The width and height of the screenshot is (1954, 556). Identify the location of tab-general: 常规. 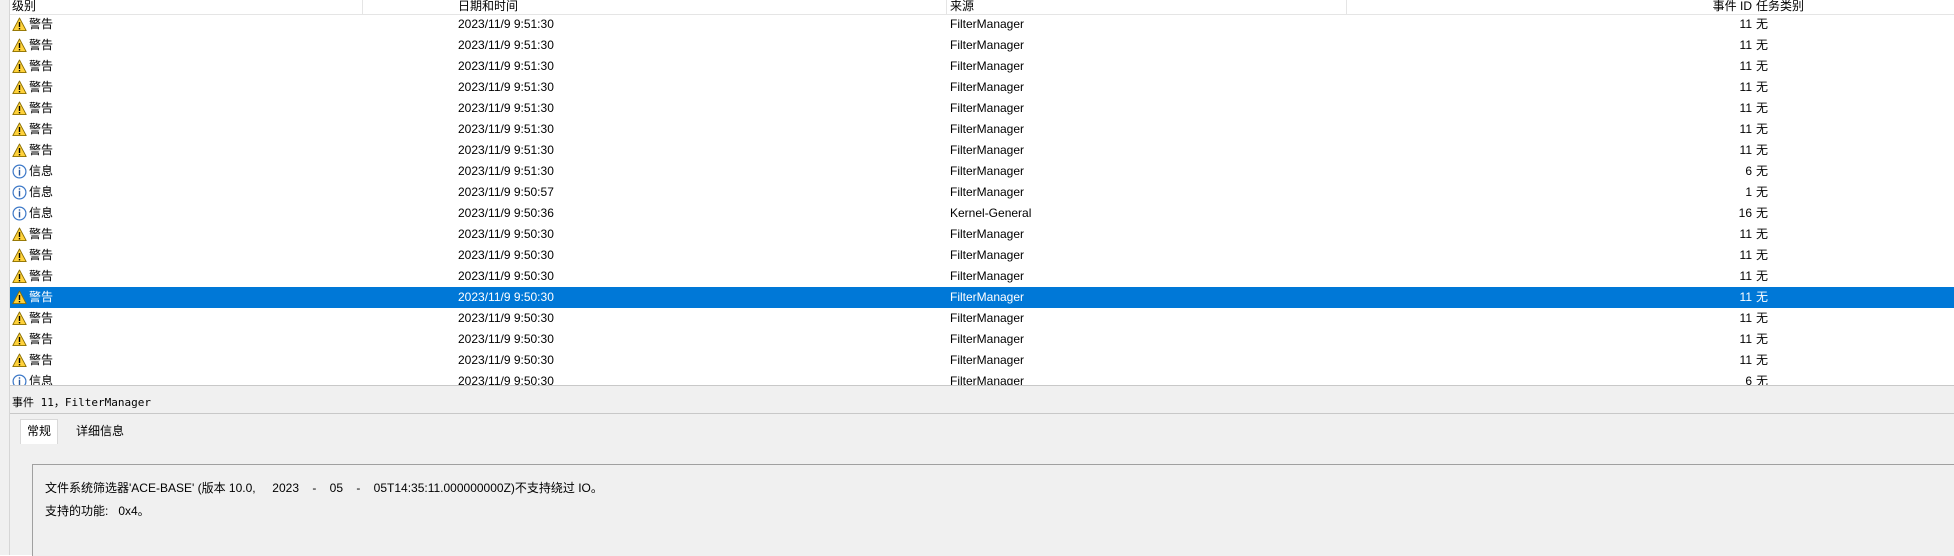
(39, 431).